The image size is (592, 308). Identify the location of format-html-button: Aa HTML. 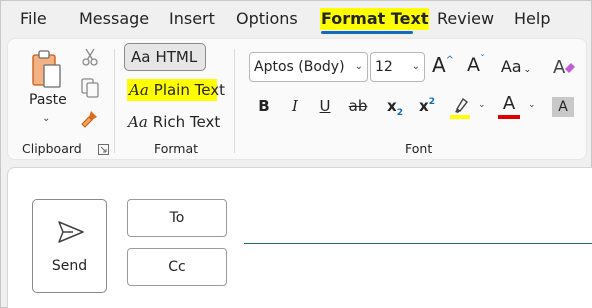
(165, 57).